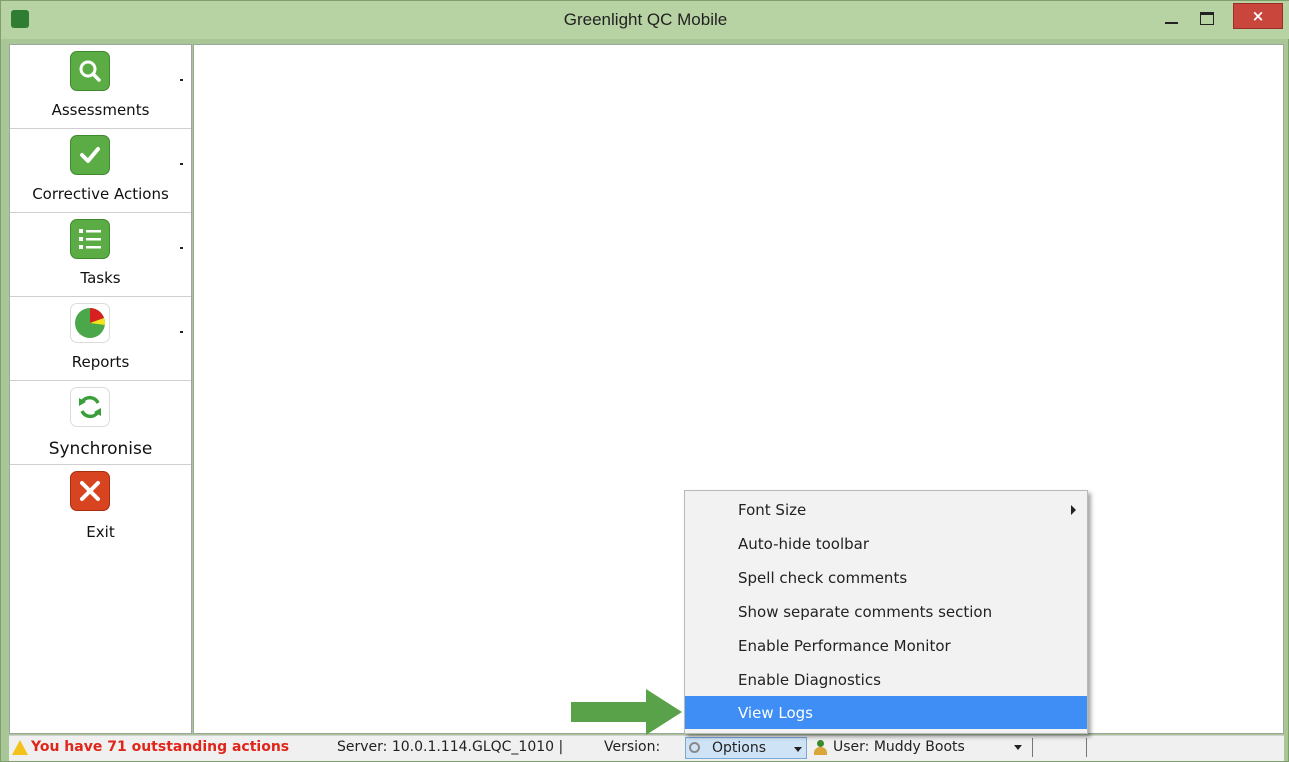 This screenshot has height=762, width=1289. What do you see at coordinates (90, 323) in the screenshot?
I see `pie-chart-icon` at bounding box center [90, 323].